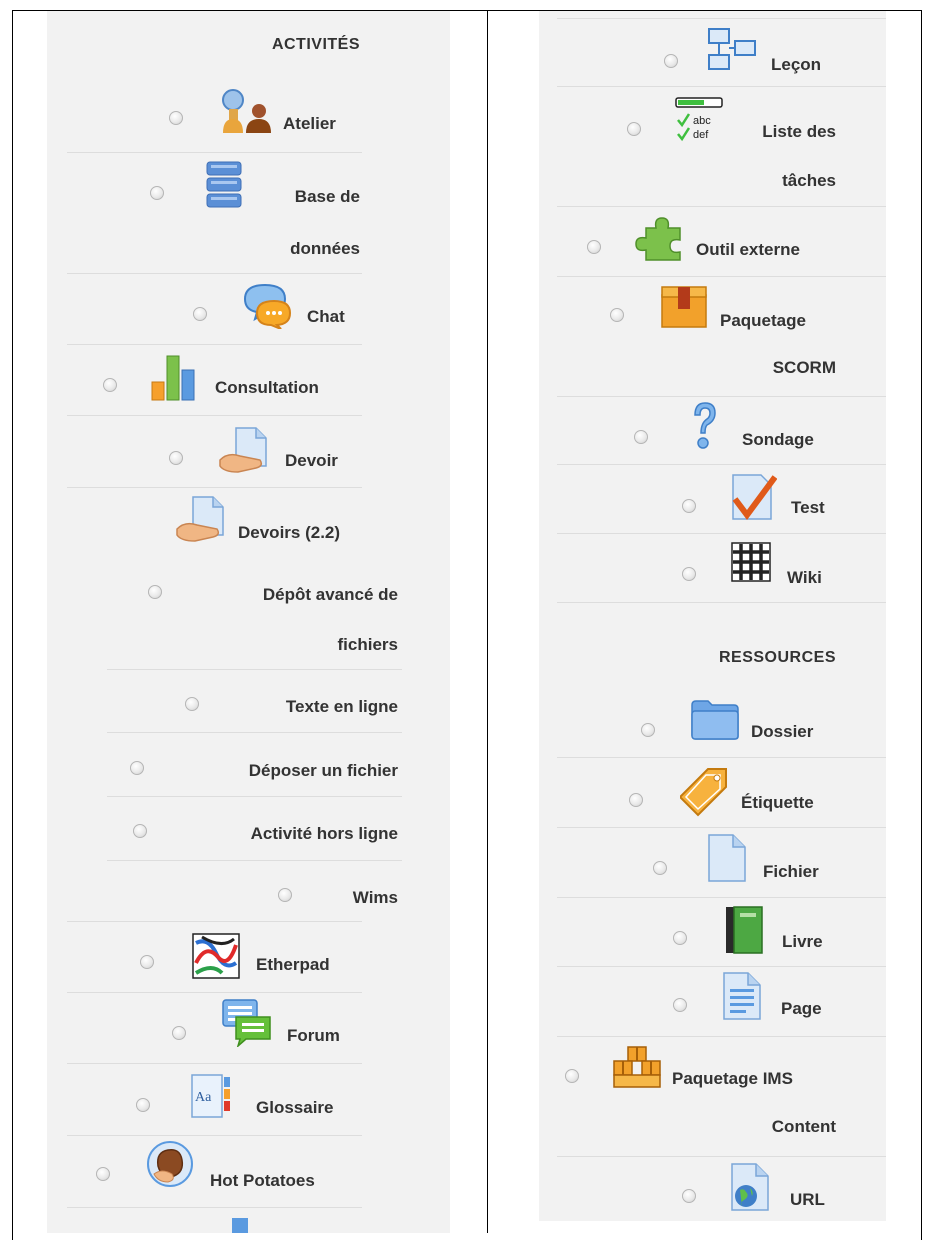 The height and width of the screenshot is (1240, 925). I want to click on label-depot-avance: Dépôt avancé de, so click(330, 594).